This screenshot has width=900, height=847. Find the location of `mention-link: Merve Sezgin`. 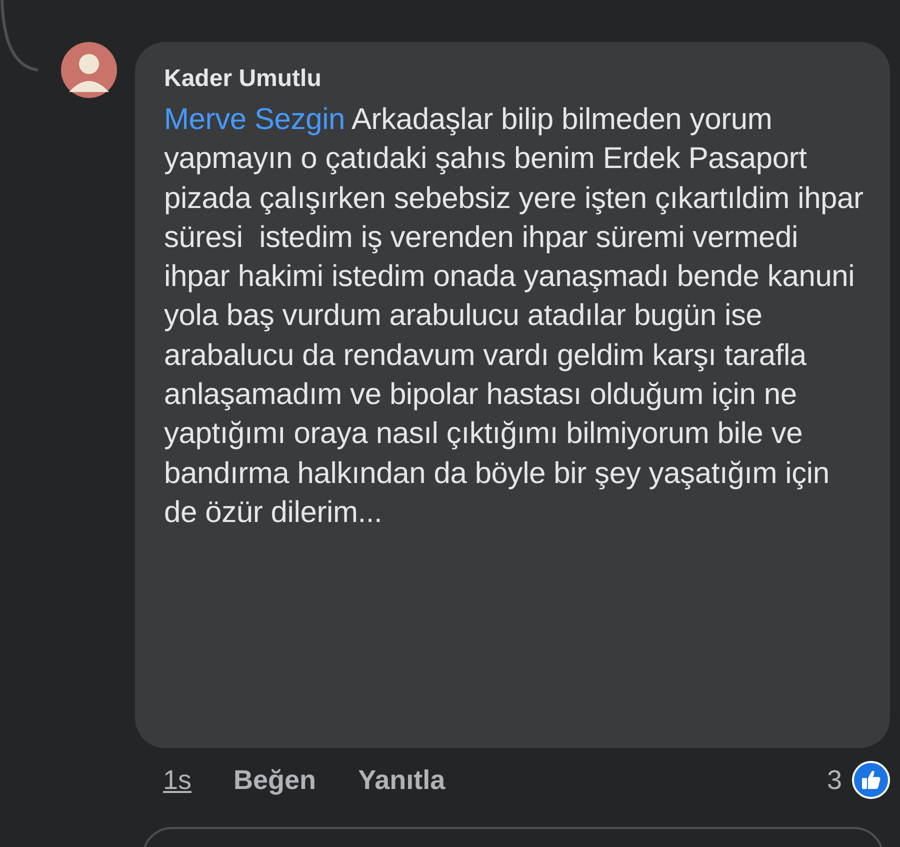

mention-link: Merve Sezgin is located at coordinates (255, 119).